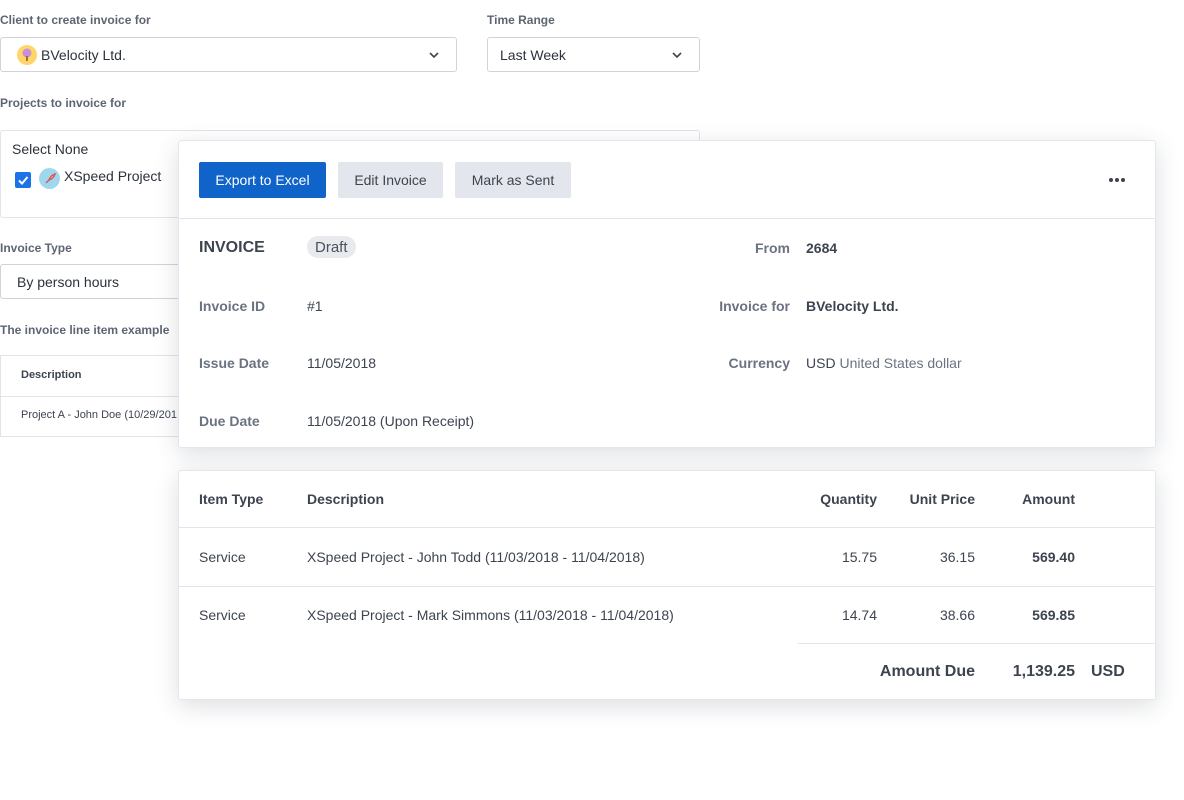 This screenshot has width=1184, height=800. Describe the element at coordinates (63, 103) in the screenshot. I see `projects-label: Projects to invoice for` at that location.